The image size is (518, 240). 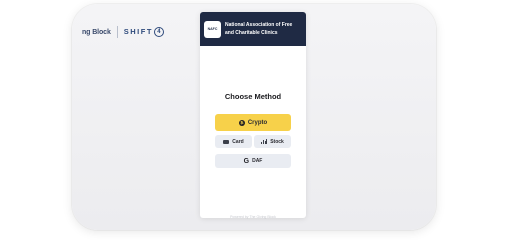 What do you see at coordinates (241, 122) in the screenshot?
I see `crypto-coin-icon: ₿` at bounding box center [241, 122].